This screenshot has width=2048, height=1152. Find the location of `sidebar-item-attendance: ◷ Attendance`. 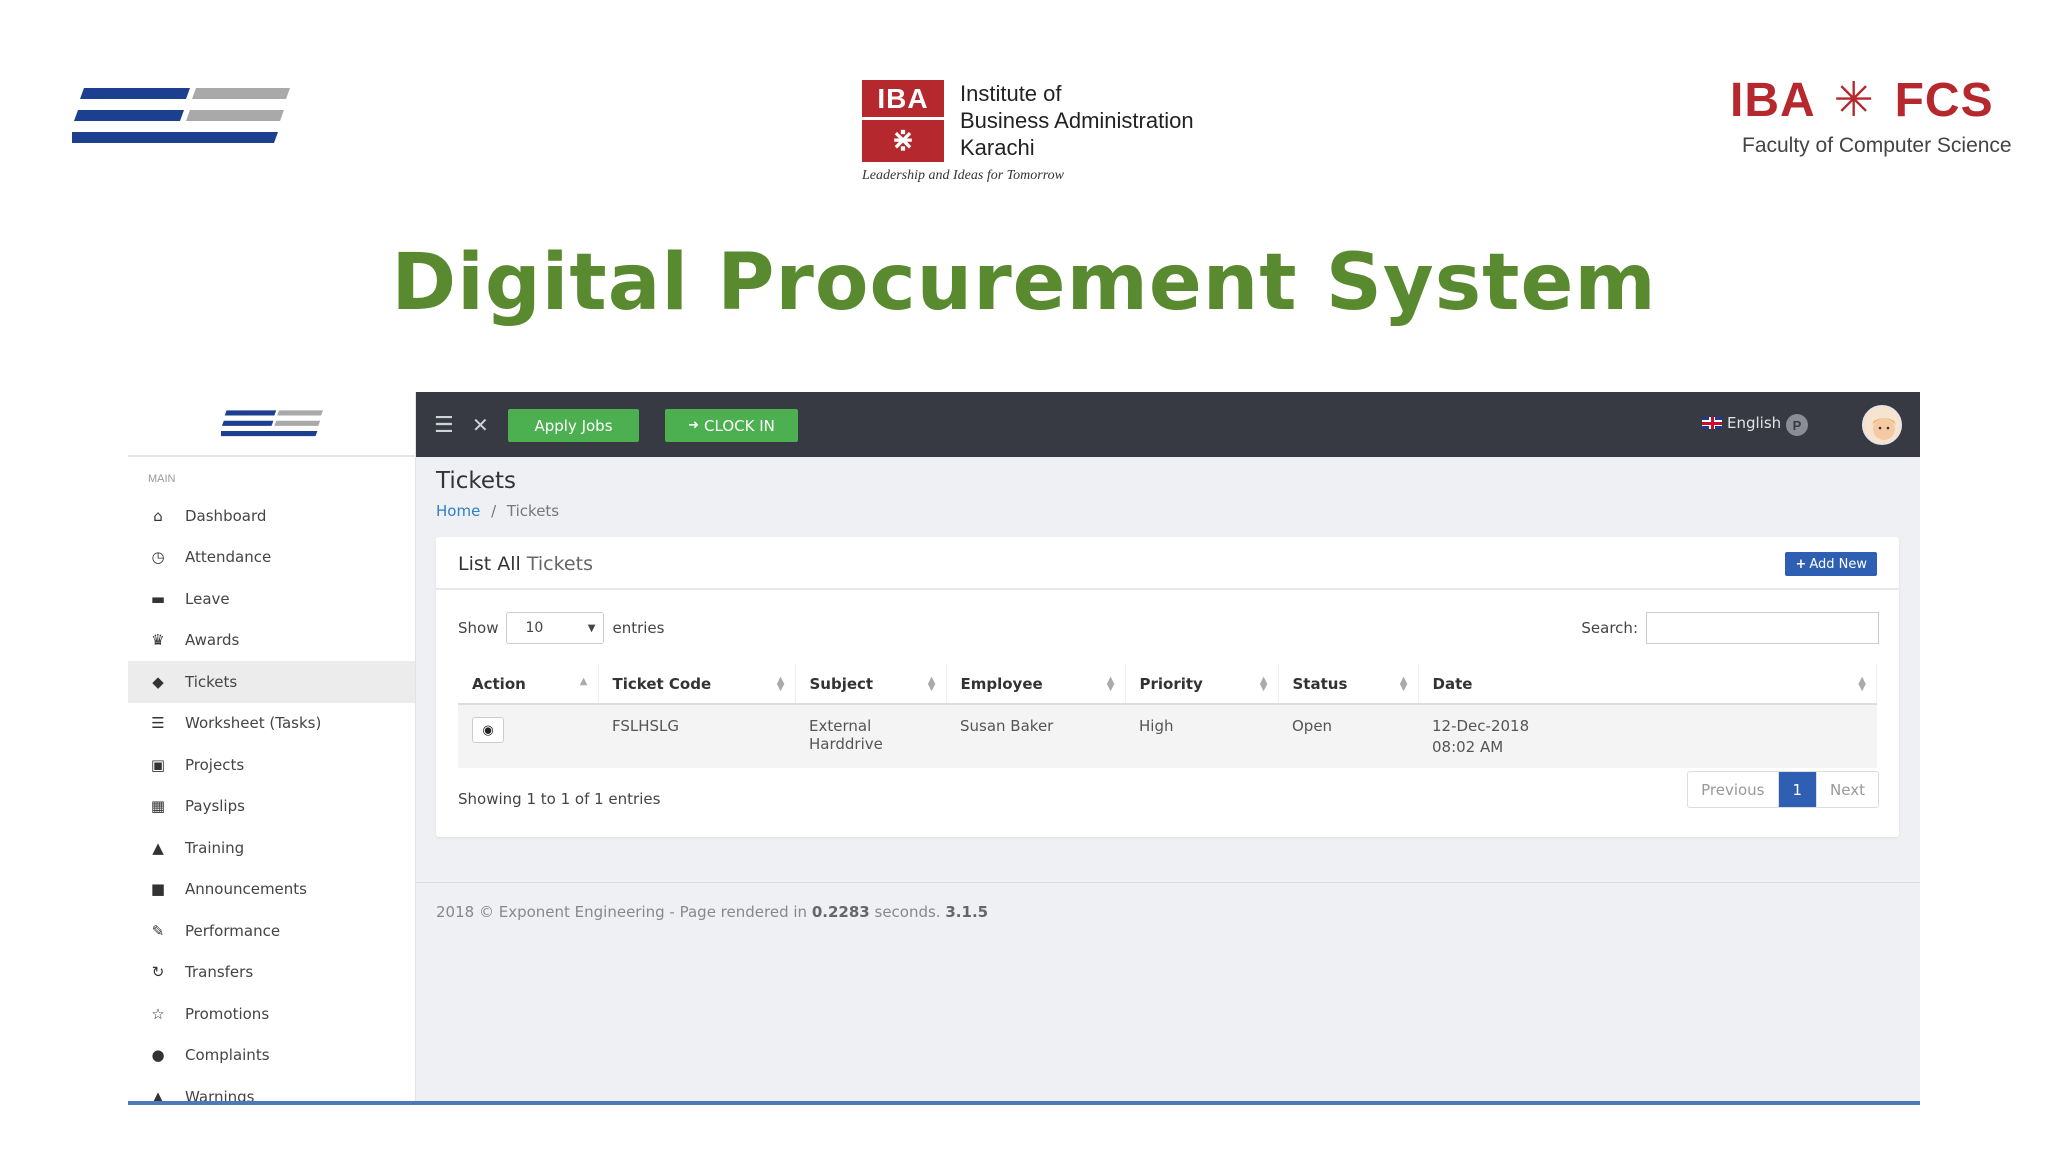

sidebar-item-attendance: ◷ Attendance is located at coordinates (271, 558).